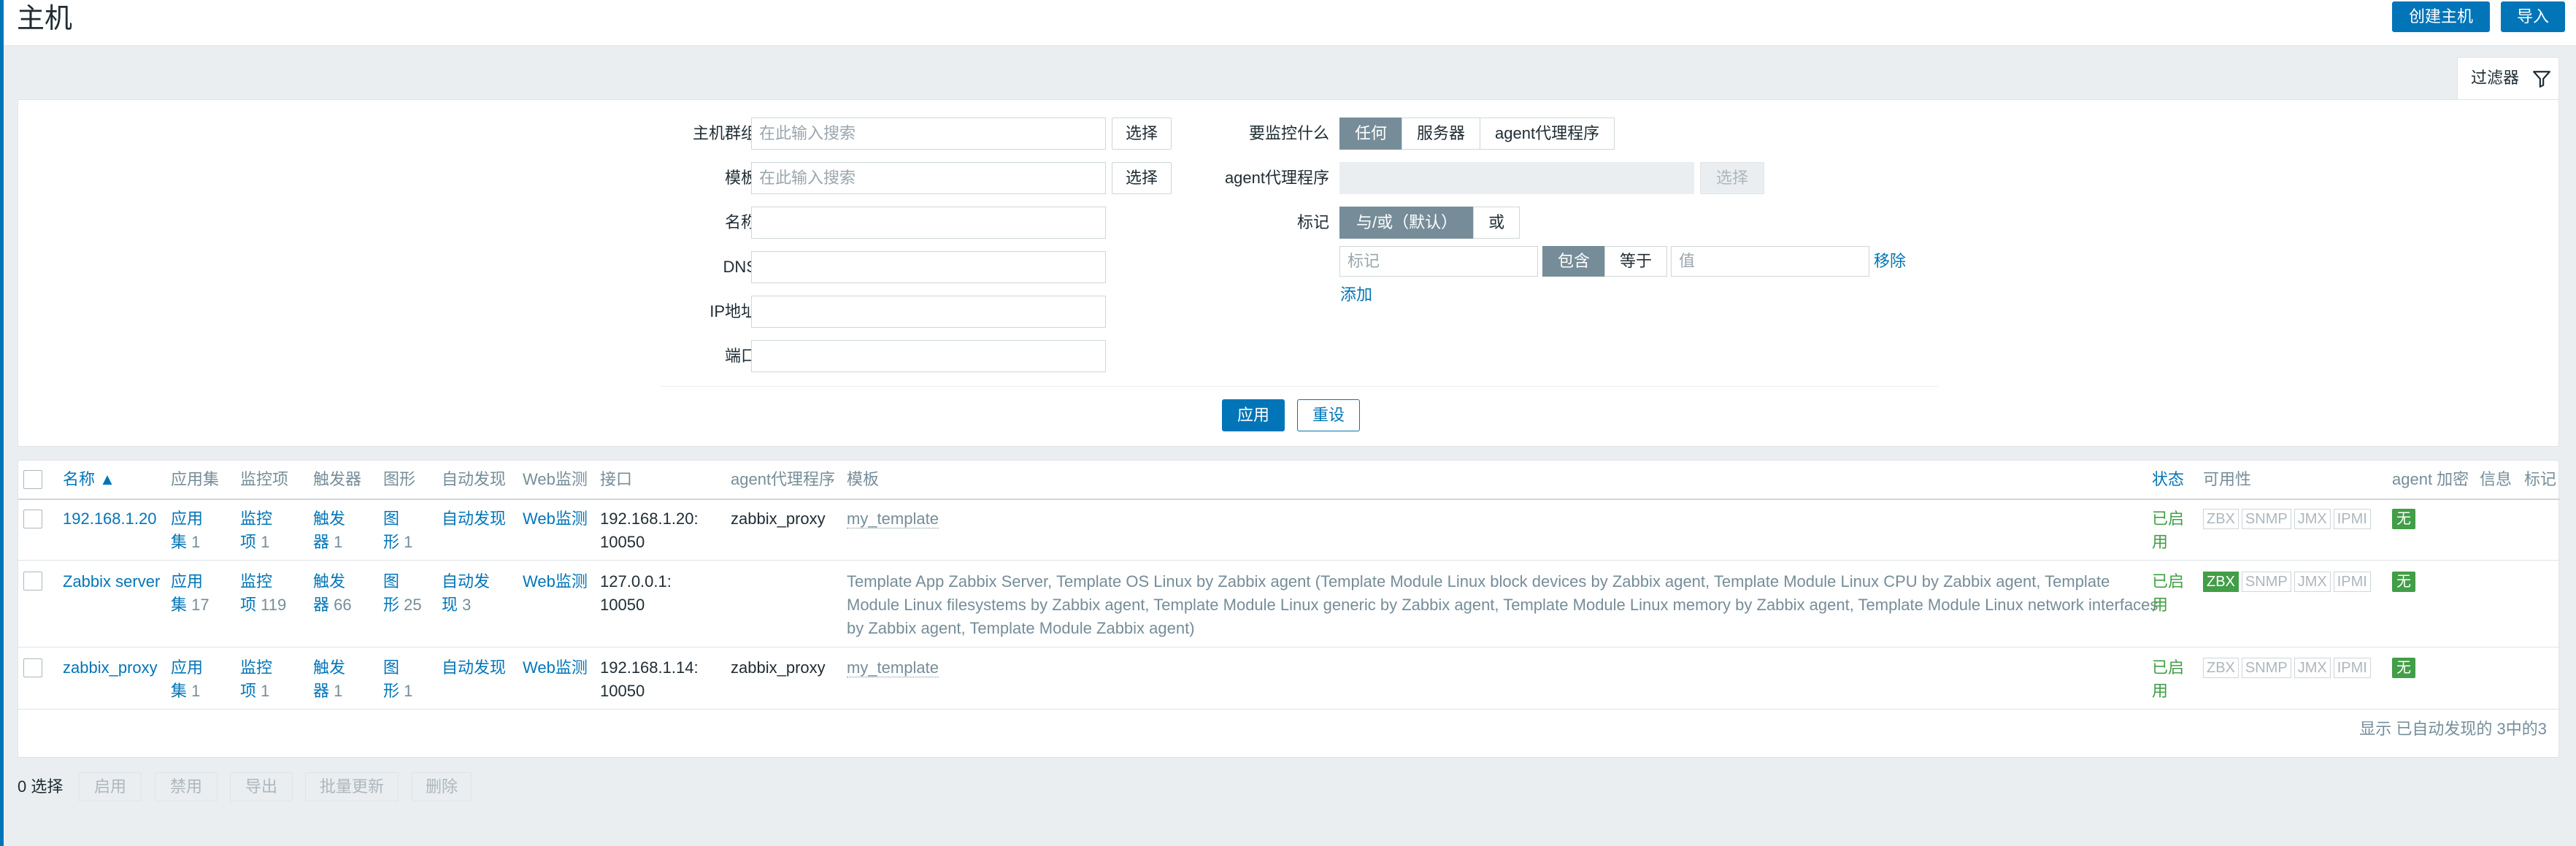  I want to click on row-divider, so click(1289, 560).